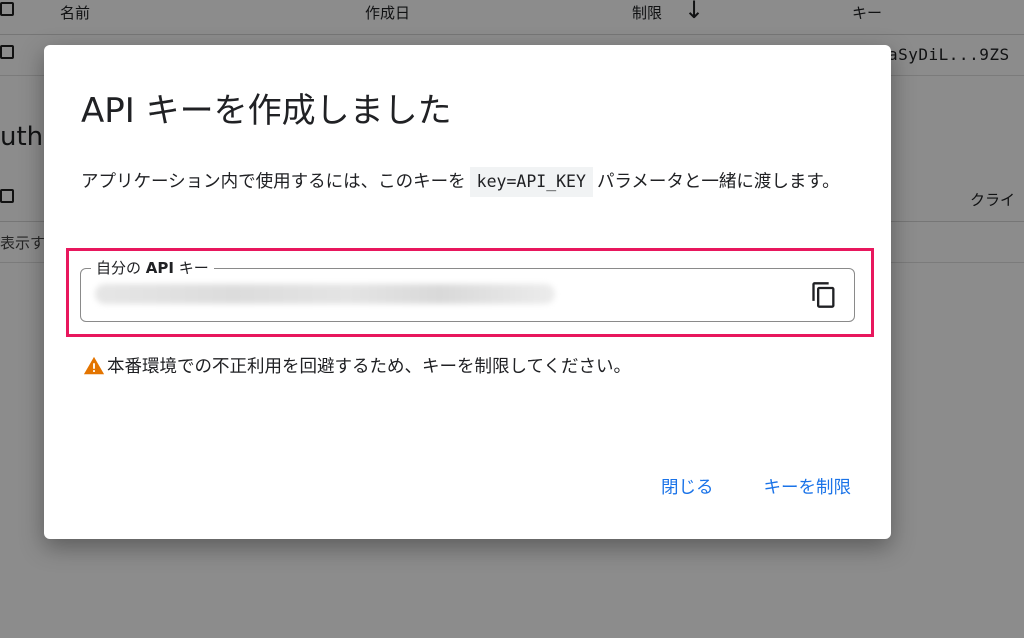 This screenshot has height=638, width=1024. I want to click on key-param-code: key=API_KEY, so click(531, 182).